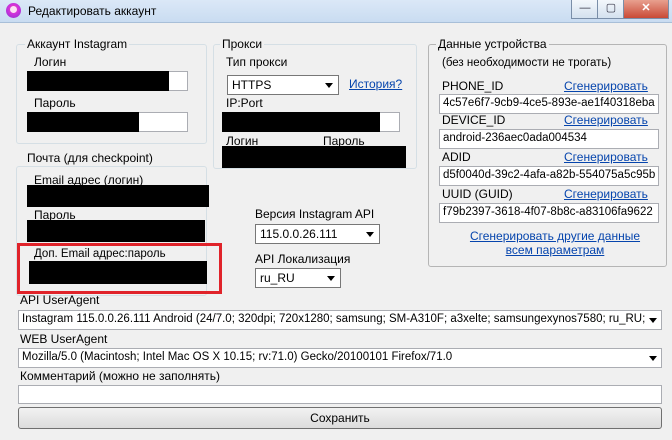  Describe the element at coordinates (611, 9) in the screenshot. I see `maximize-button: ▢` at that location.